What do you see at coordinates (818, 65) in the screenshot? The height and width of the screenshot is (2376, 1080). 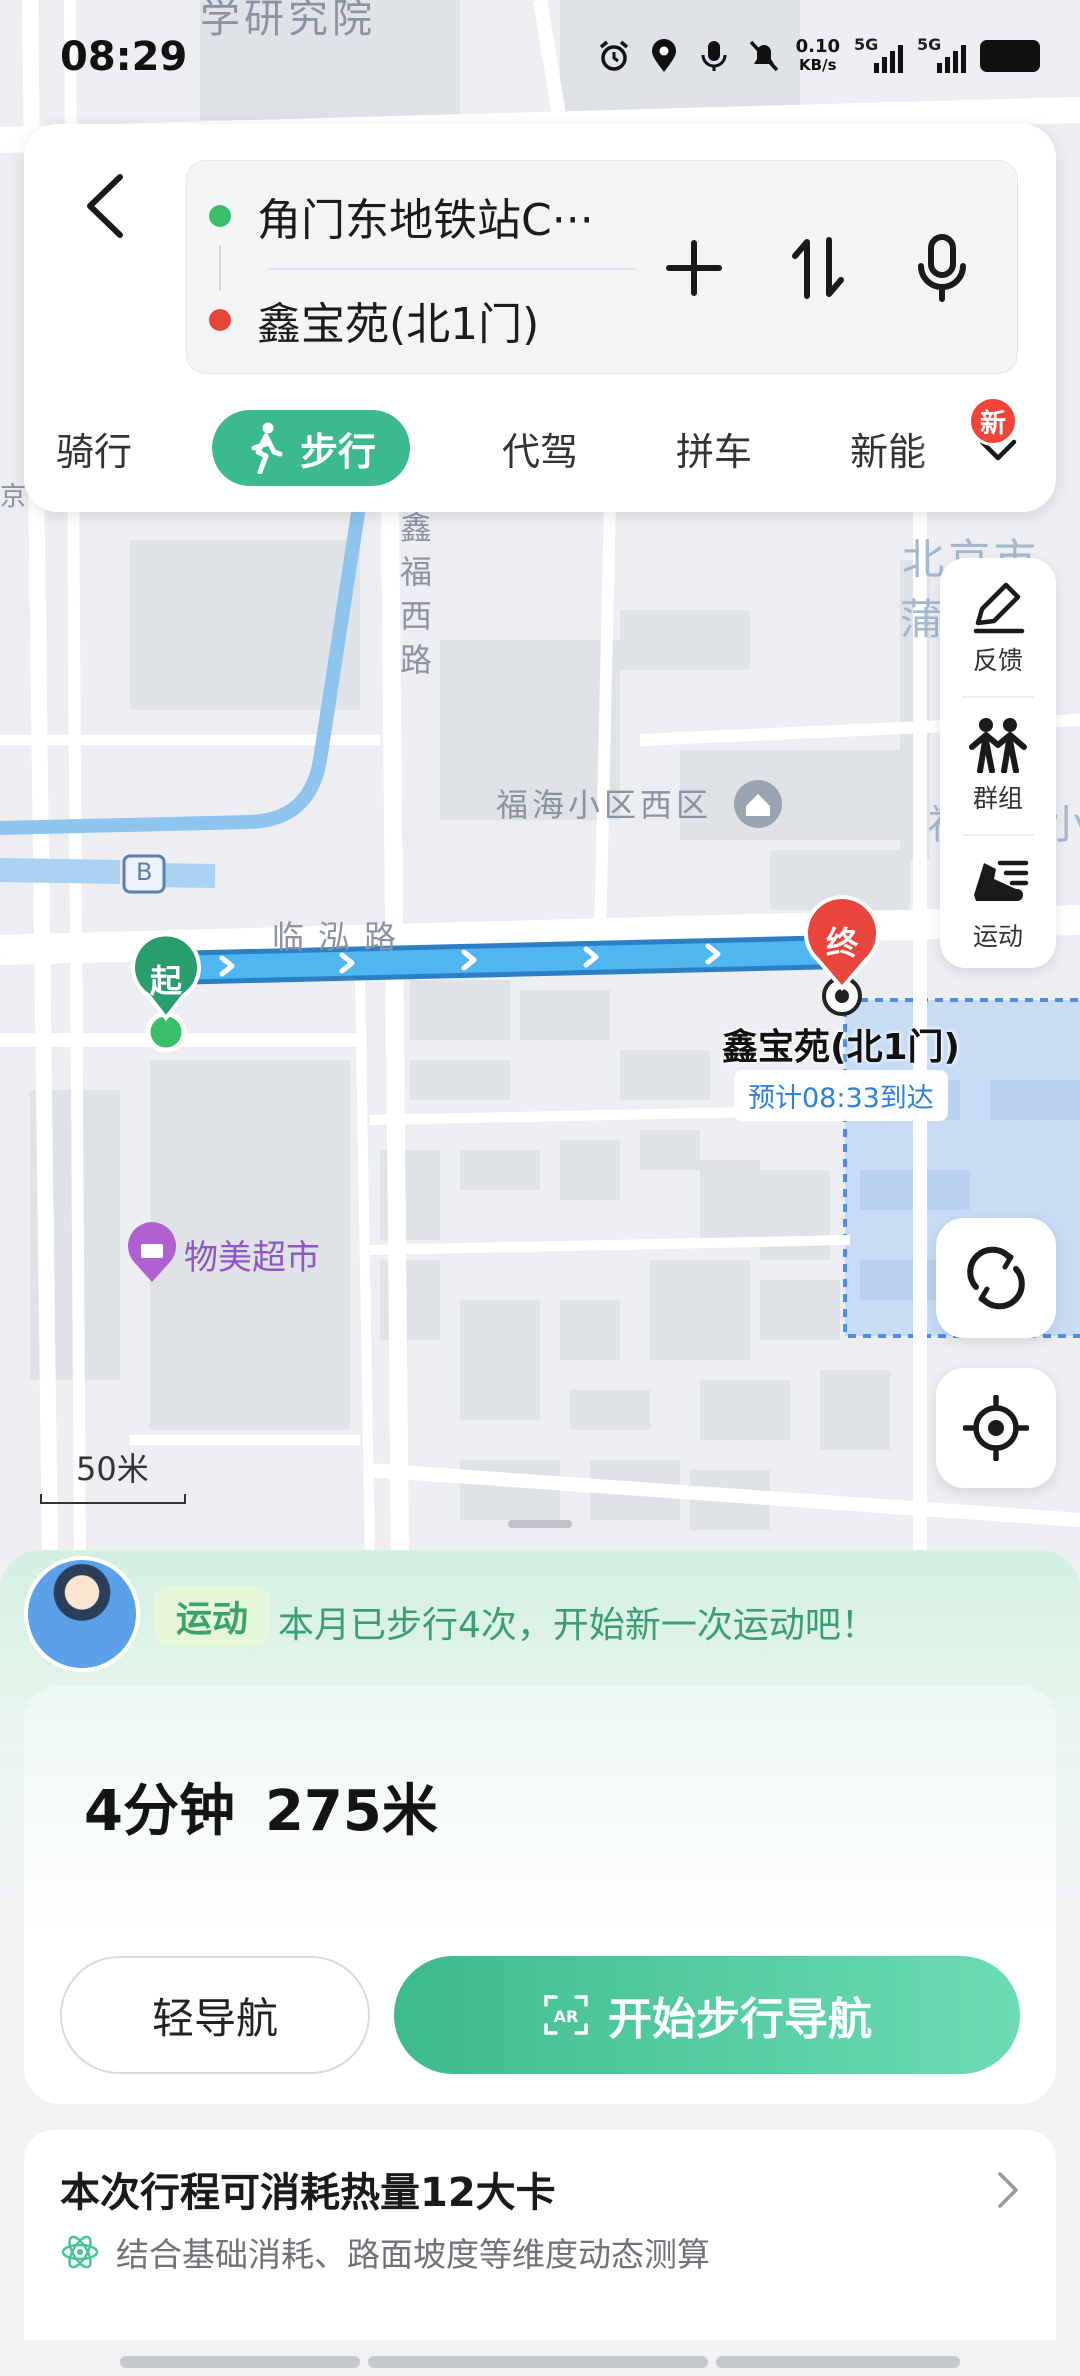 I see `net-speed-unit: KB/s` at bounding box center [818, 65].